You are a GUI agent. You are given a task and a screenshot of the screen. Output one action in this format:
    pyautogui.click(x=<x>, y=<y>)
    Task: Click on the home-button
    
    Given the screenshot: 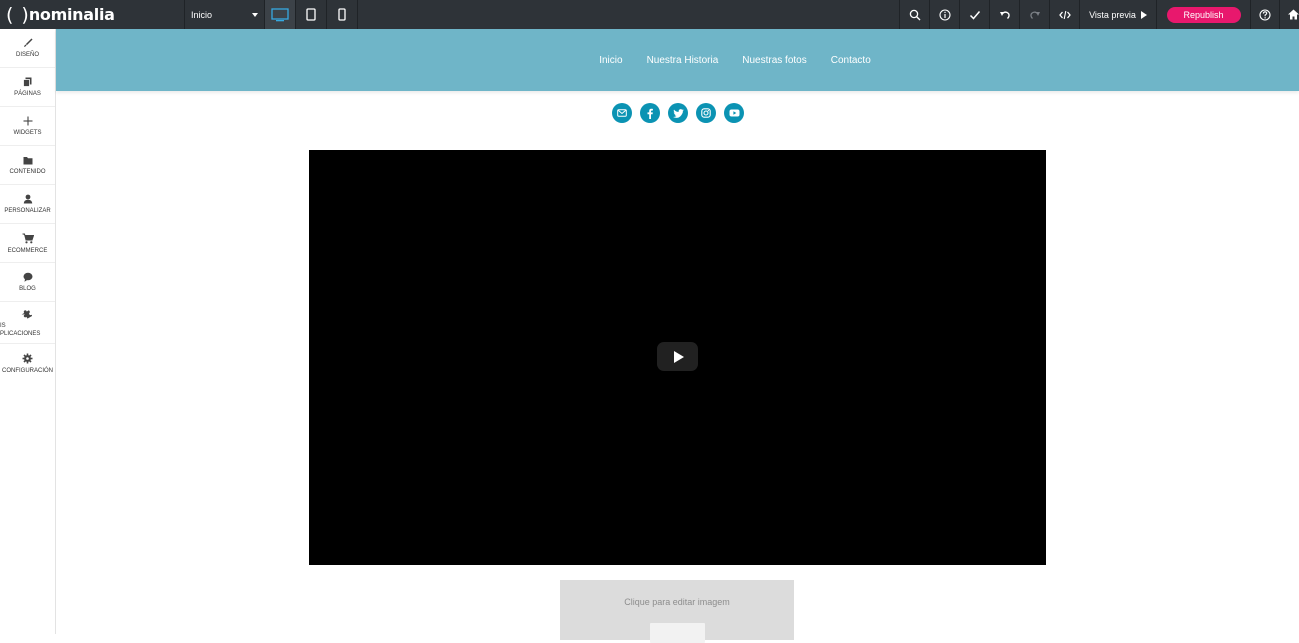 What is the action you would take?
    pyautogui.click(x=1289, y=14)
    